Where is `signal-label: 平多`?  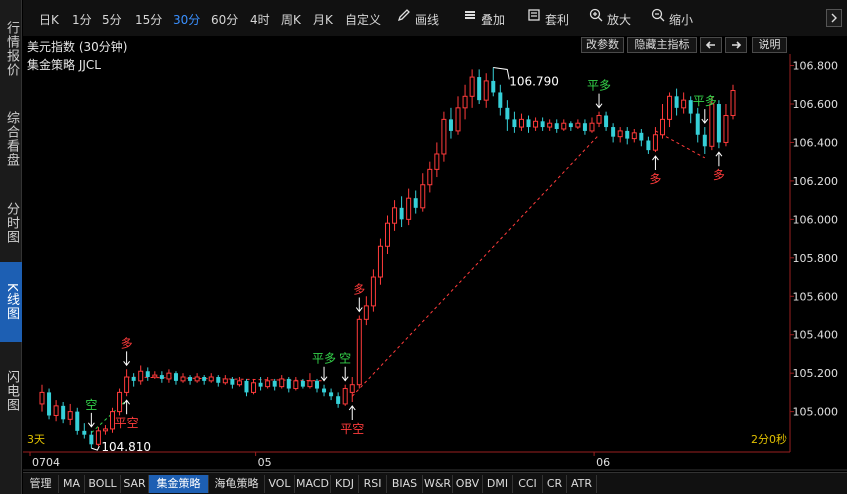 signal-label: 平多 is located at coordinates (705, 101).